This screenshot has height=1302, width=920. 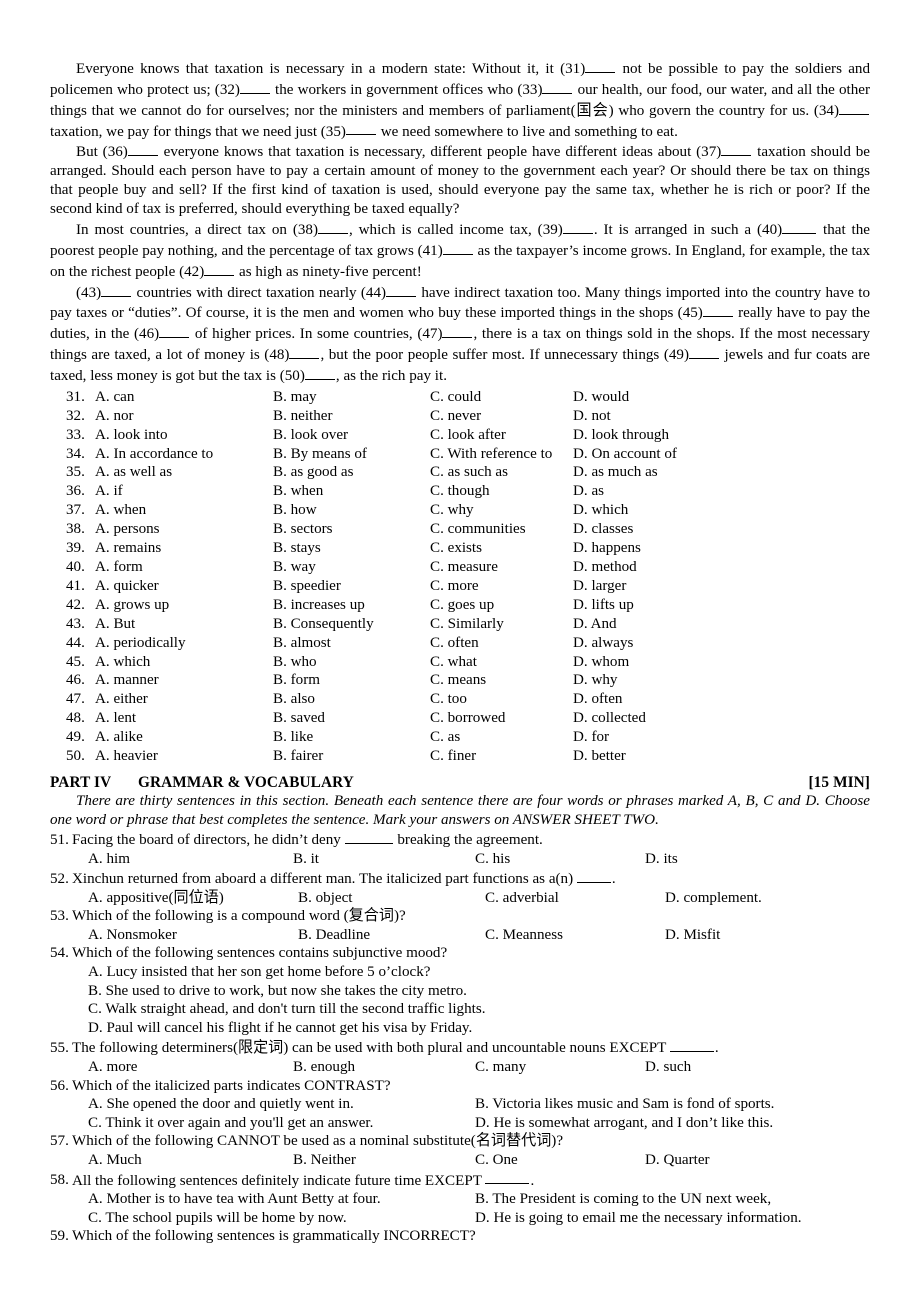 I want to click on option-c: C. look after, so click(x=501, y=435).